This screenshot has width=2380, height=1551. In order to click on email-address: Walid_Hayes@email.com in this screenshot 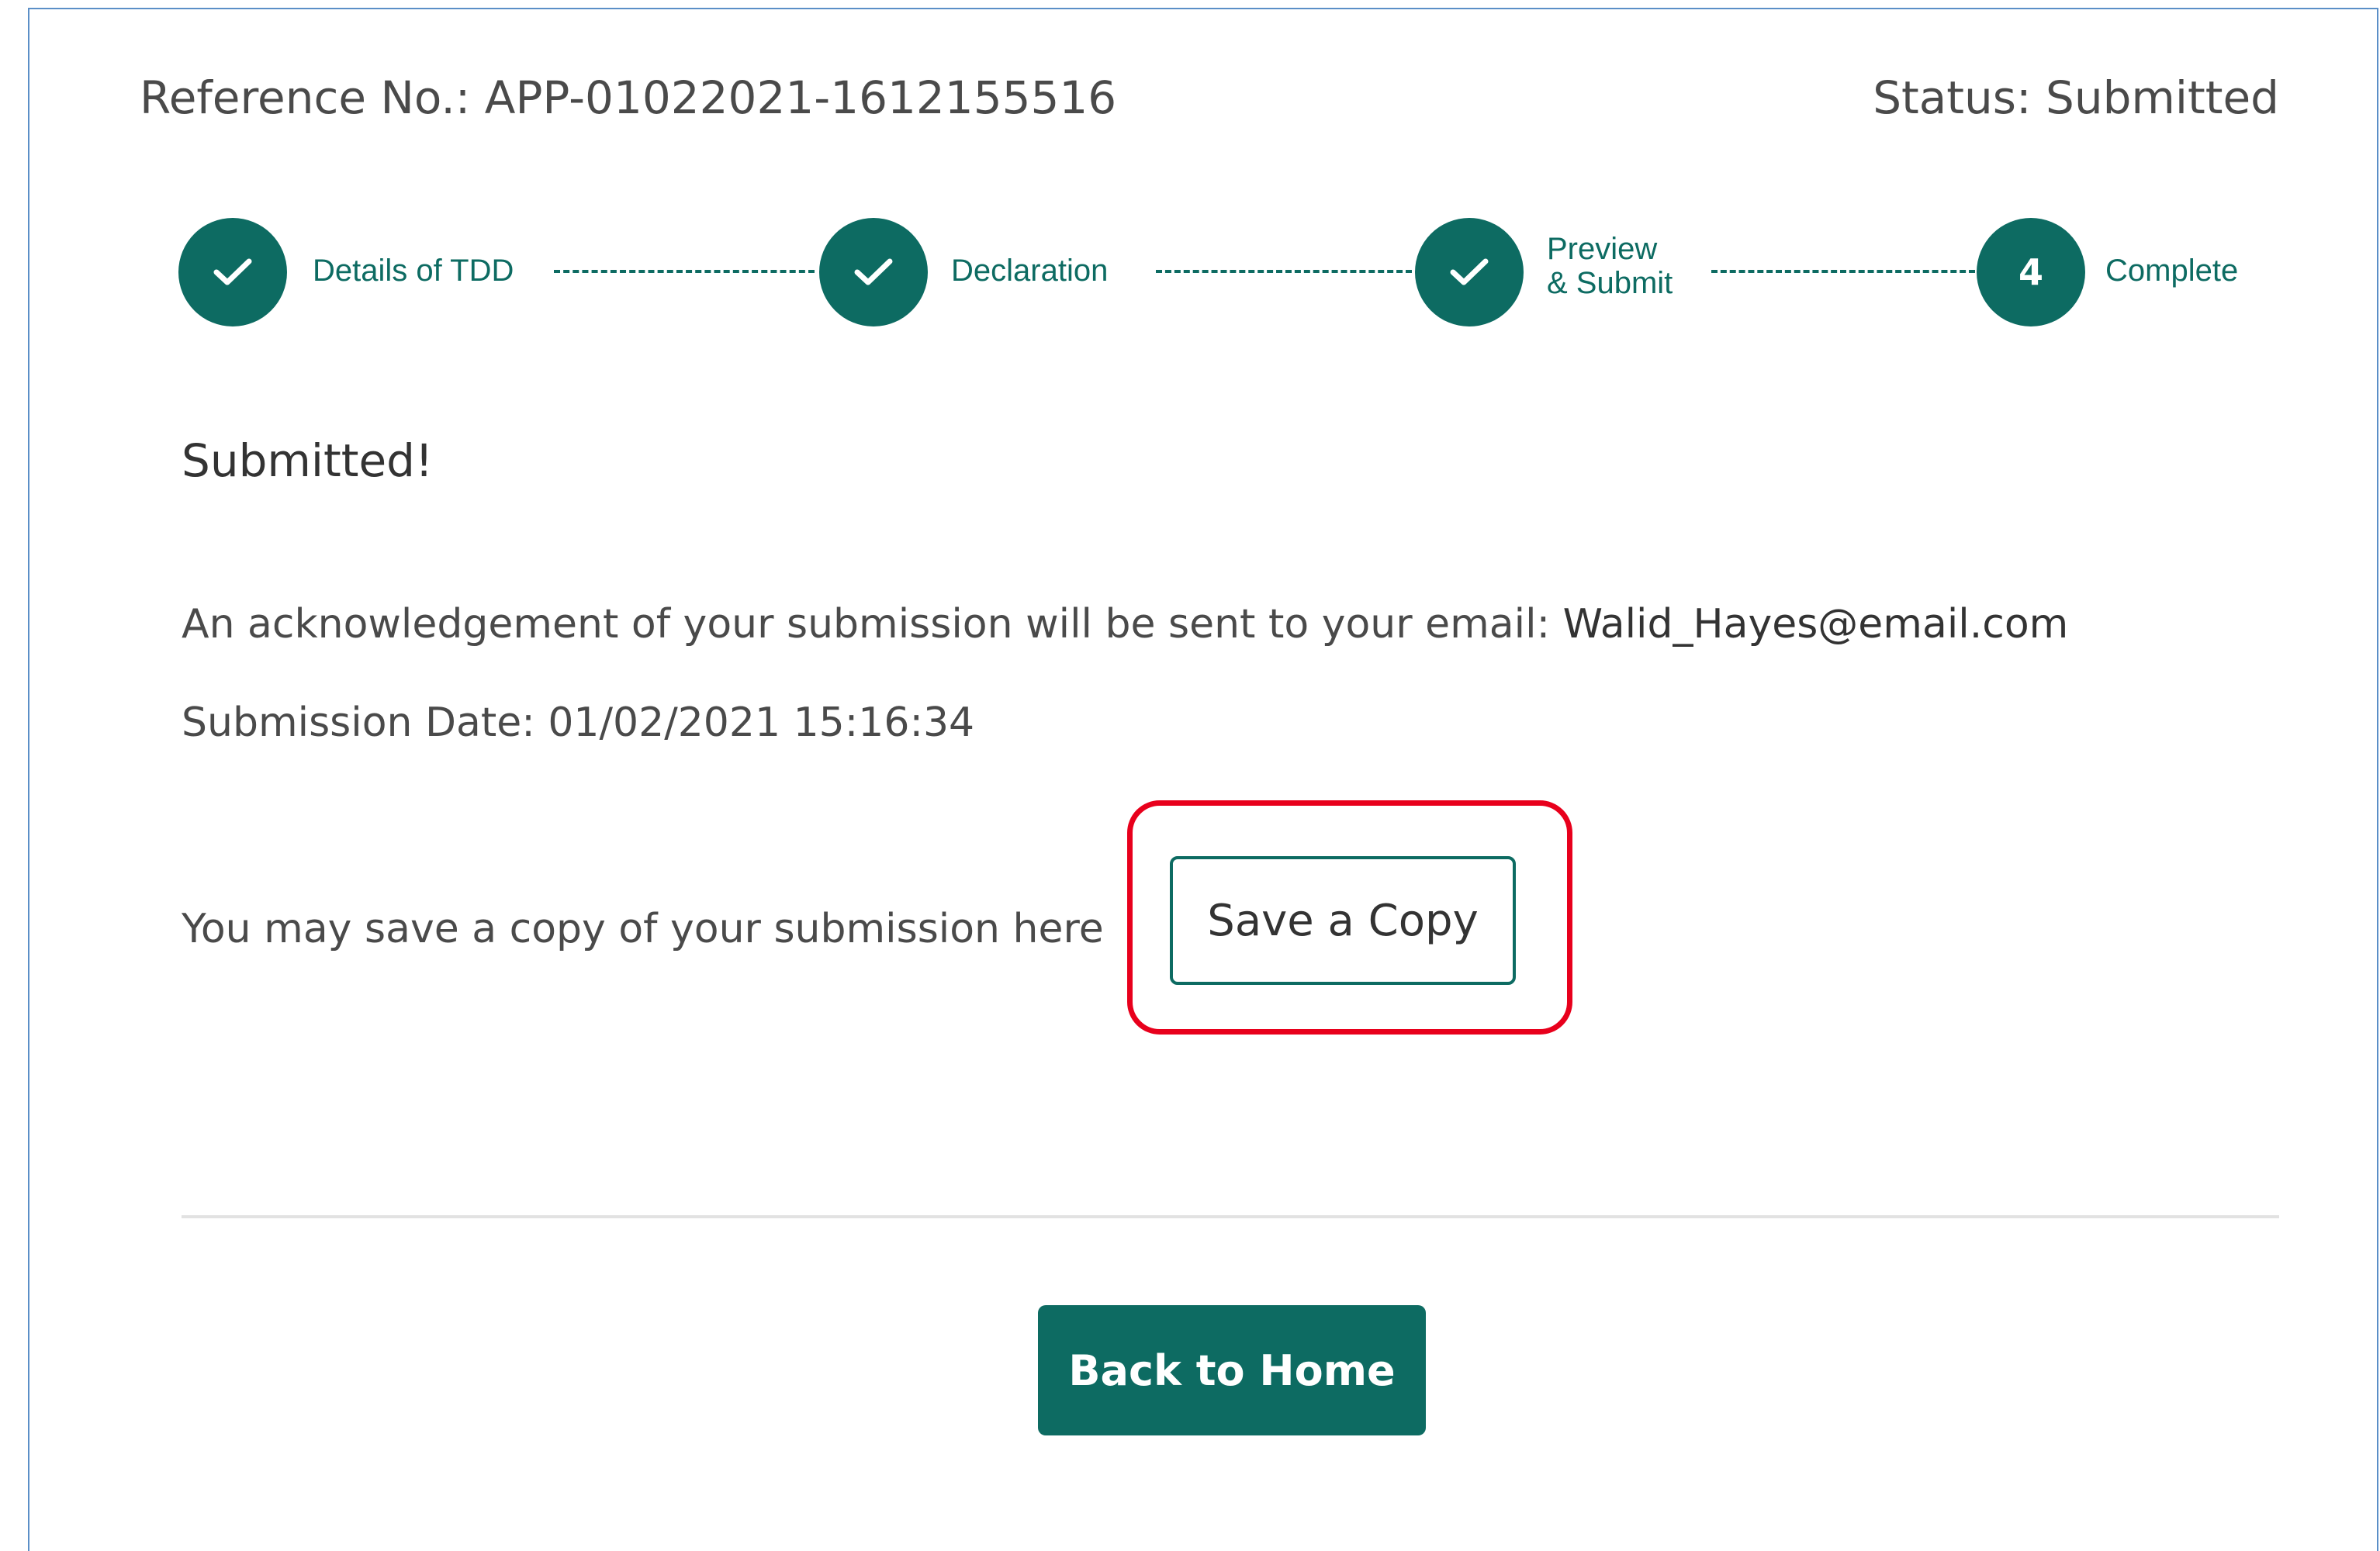, I will do `click(1816, 624)`.